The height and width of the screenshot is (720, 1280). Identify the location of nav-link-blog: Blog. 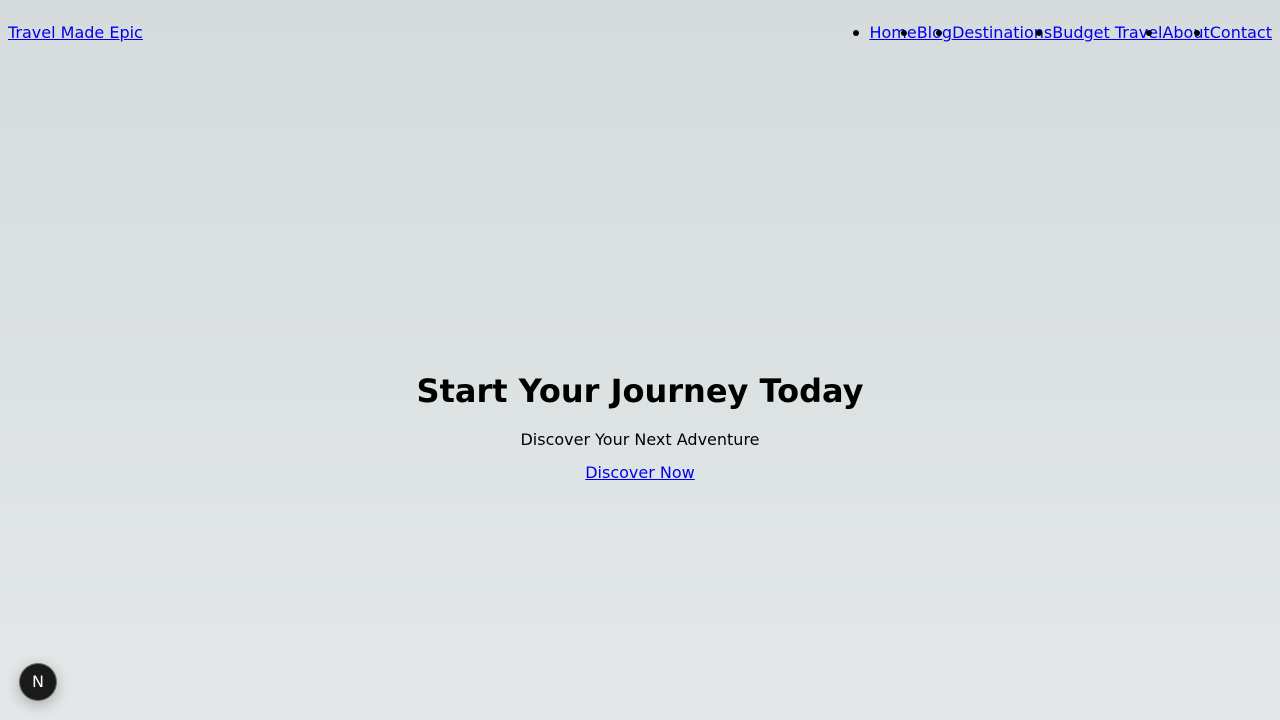
(934, 32).